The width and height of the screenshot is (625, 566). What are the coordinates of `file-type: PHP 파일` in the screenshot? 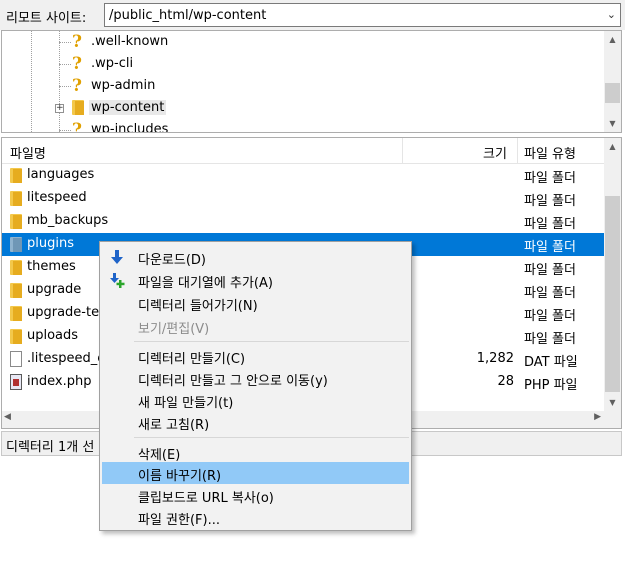 It's located at (551, 385).